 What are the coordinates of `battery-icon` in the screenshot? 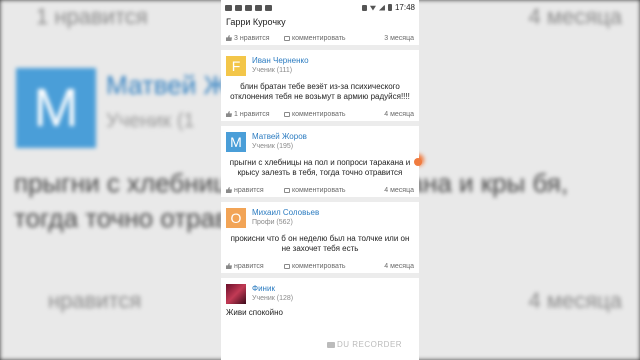 It's located at (389, 7).